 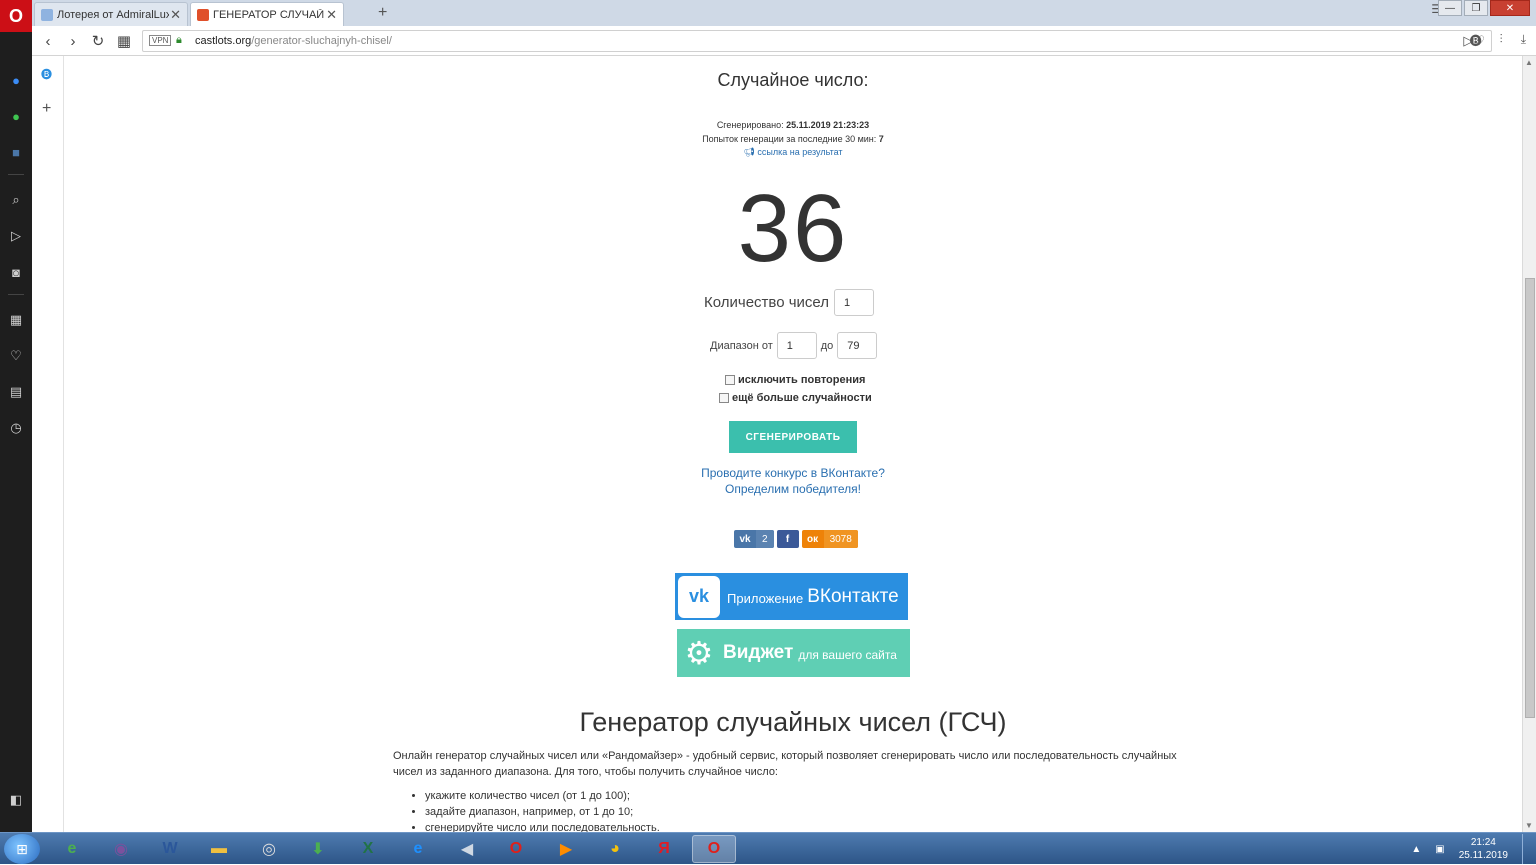 What do you see at coordinates (267, 14) in the screenshot?
I see `tab-generator: ГЕНЕРАТОР СЛУЧАЙНЫХ ✕` at bounding box center [267, 14].